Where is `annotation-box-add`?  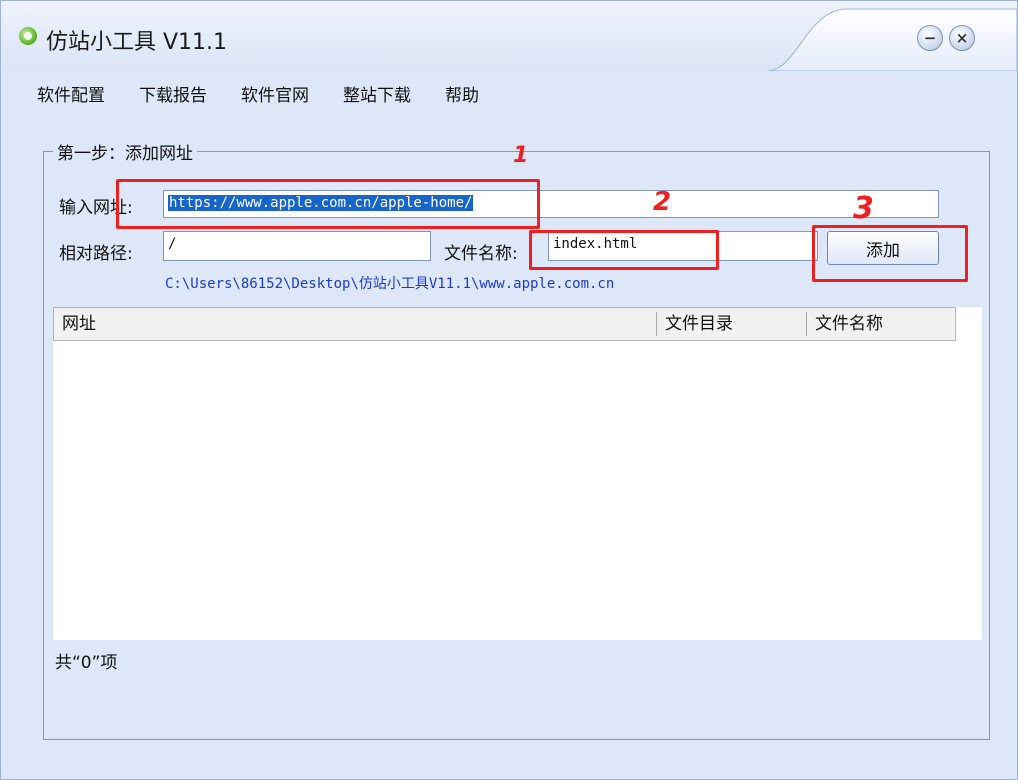 annotation-box-add is located at coordinates (890, 253).